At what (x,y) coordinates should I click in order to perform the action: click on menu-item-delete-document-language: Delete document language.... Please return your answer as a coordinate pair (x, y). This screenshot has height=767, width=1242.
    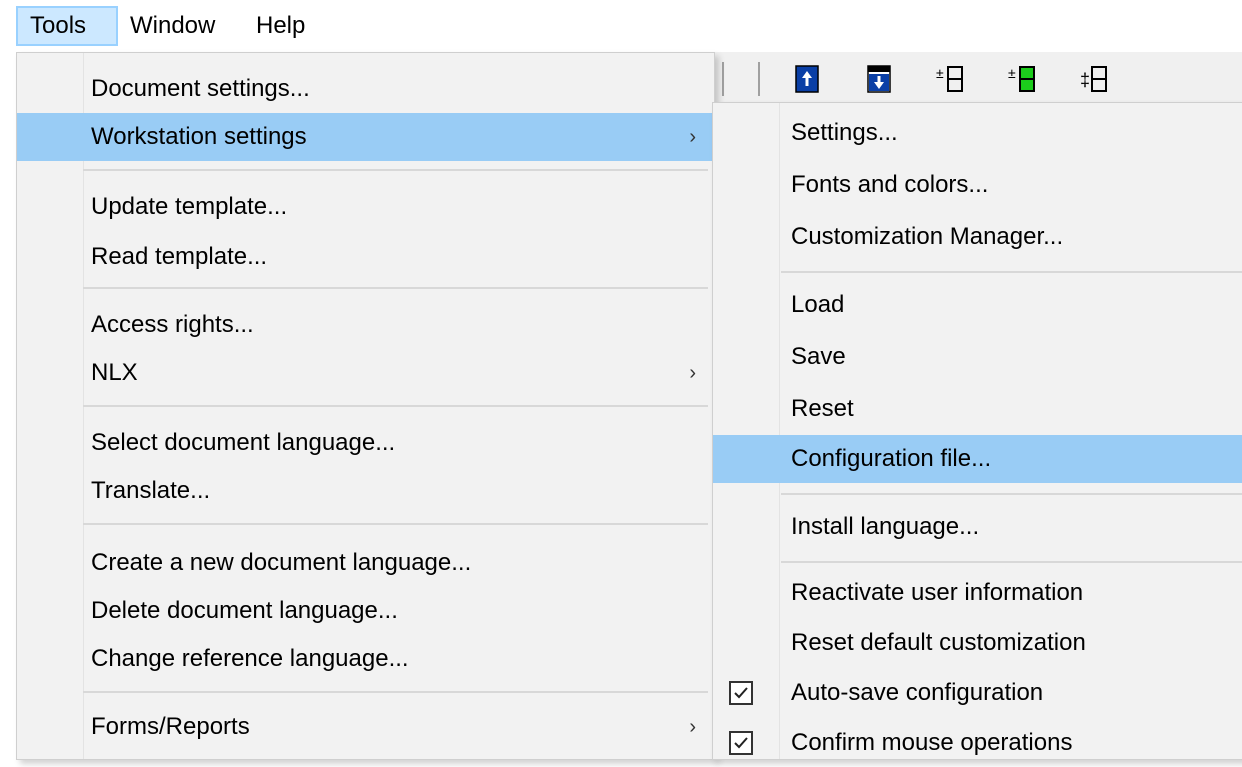
    Looking at the image, I should click on (365, 611).